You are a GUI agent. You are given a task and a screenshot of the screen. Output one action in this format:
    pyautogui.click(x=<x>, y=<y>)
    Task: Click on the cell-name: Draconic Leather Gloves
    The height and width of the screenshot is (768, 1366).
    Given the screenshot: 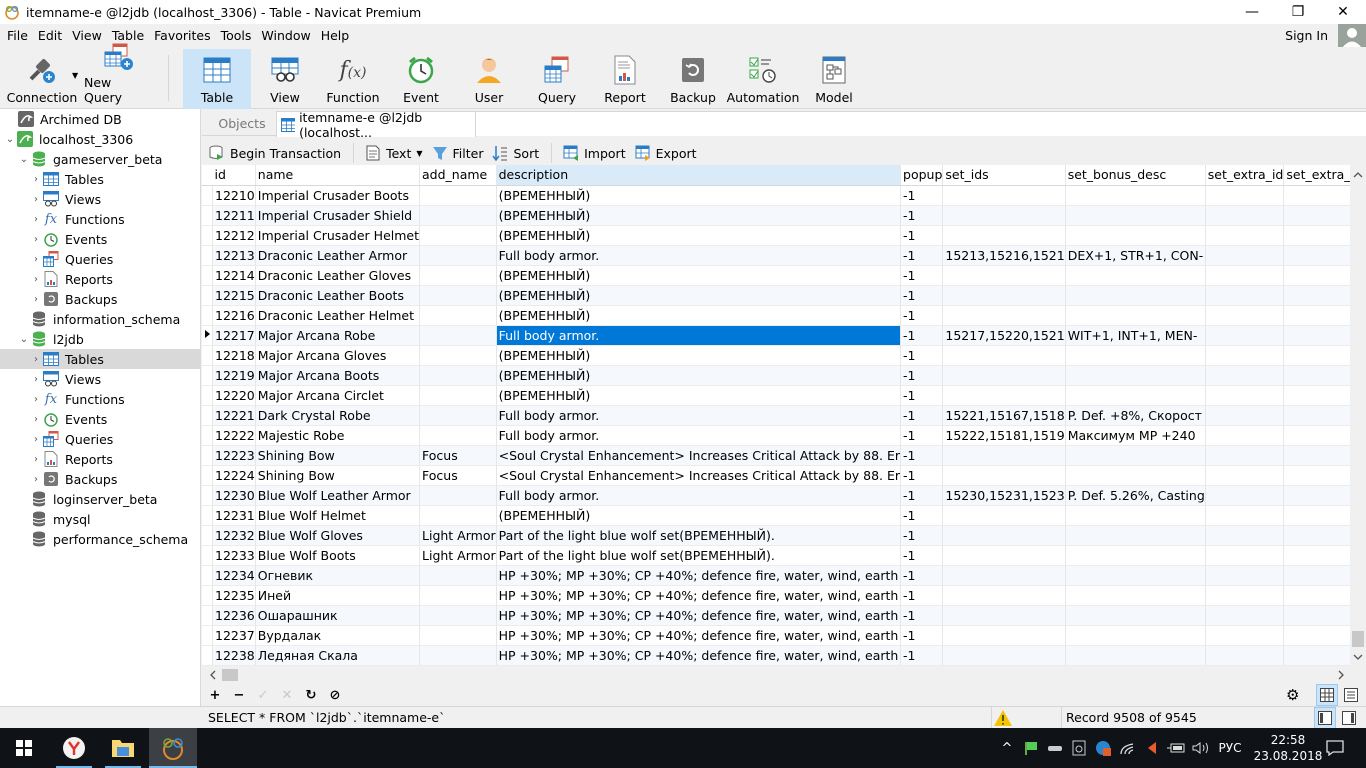 What is the action you would take?
    pyautogui.click(x=338, y=275)
    